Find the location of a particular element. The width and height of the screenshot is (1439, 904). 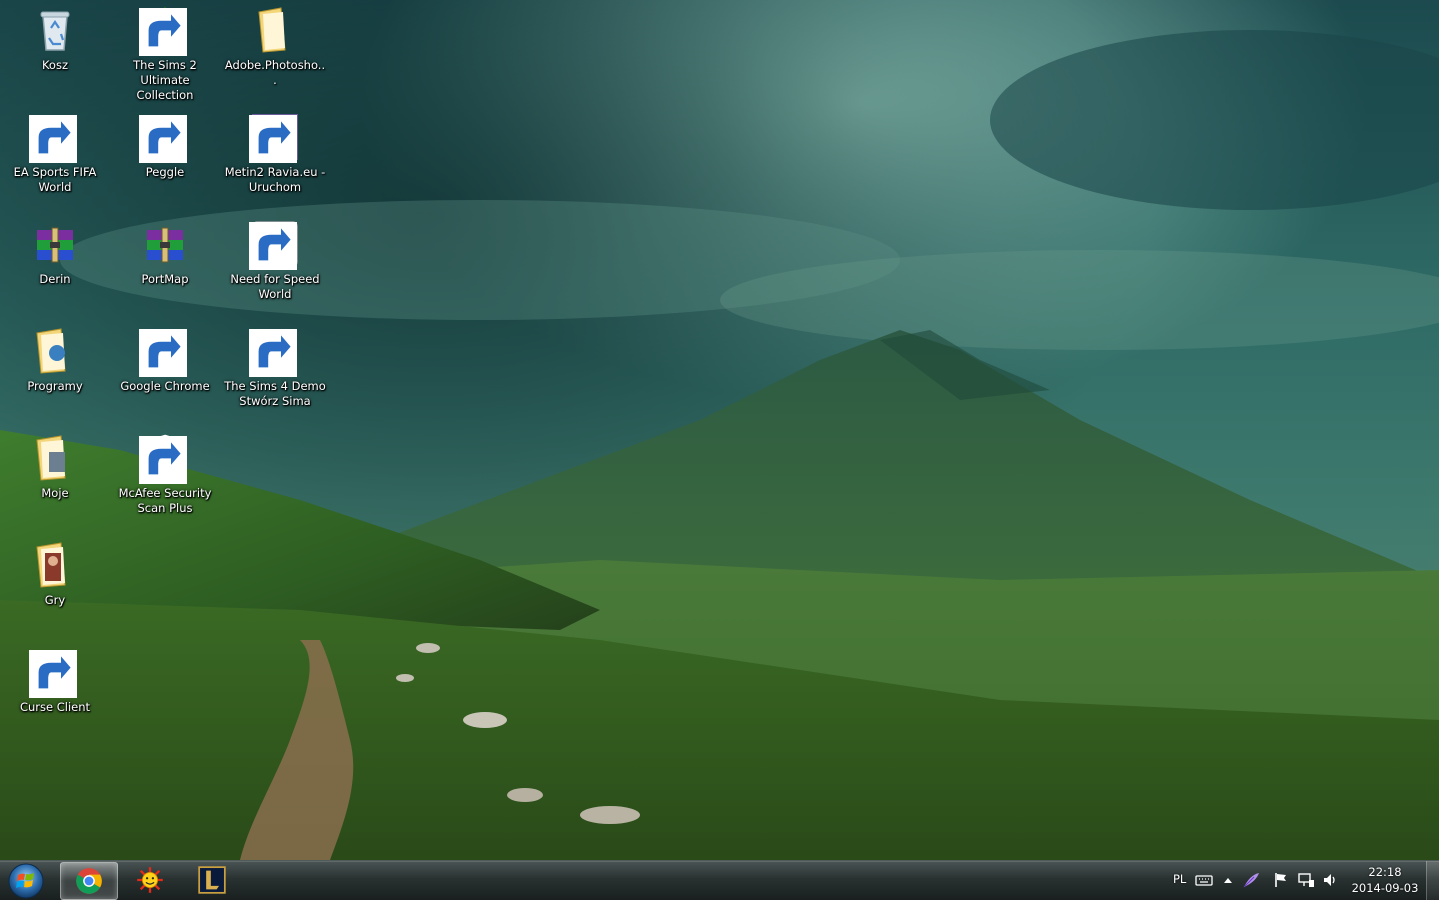

curse-client-icon is located at coordinates (54, 673).